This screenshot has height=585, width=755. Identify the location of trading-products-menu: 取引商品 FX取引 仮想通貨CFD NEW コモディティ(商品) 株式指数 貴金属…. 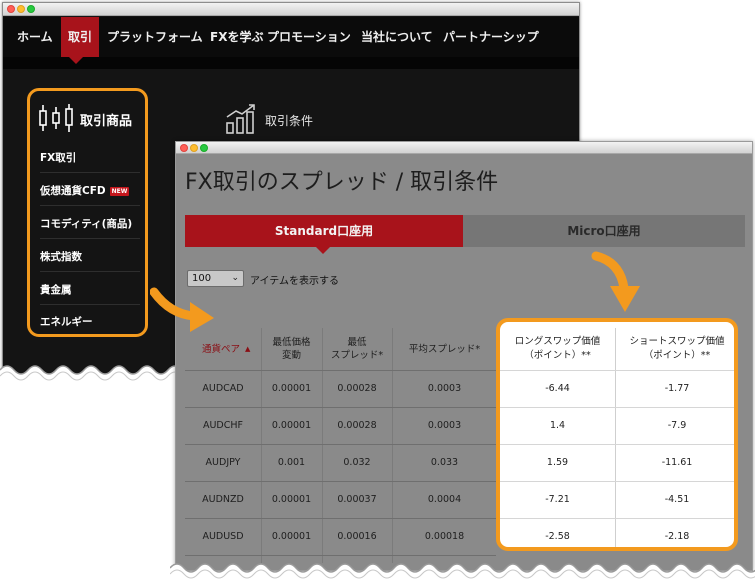
(87, 212).